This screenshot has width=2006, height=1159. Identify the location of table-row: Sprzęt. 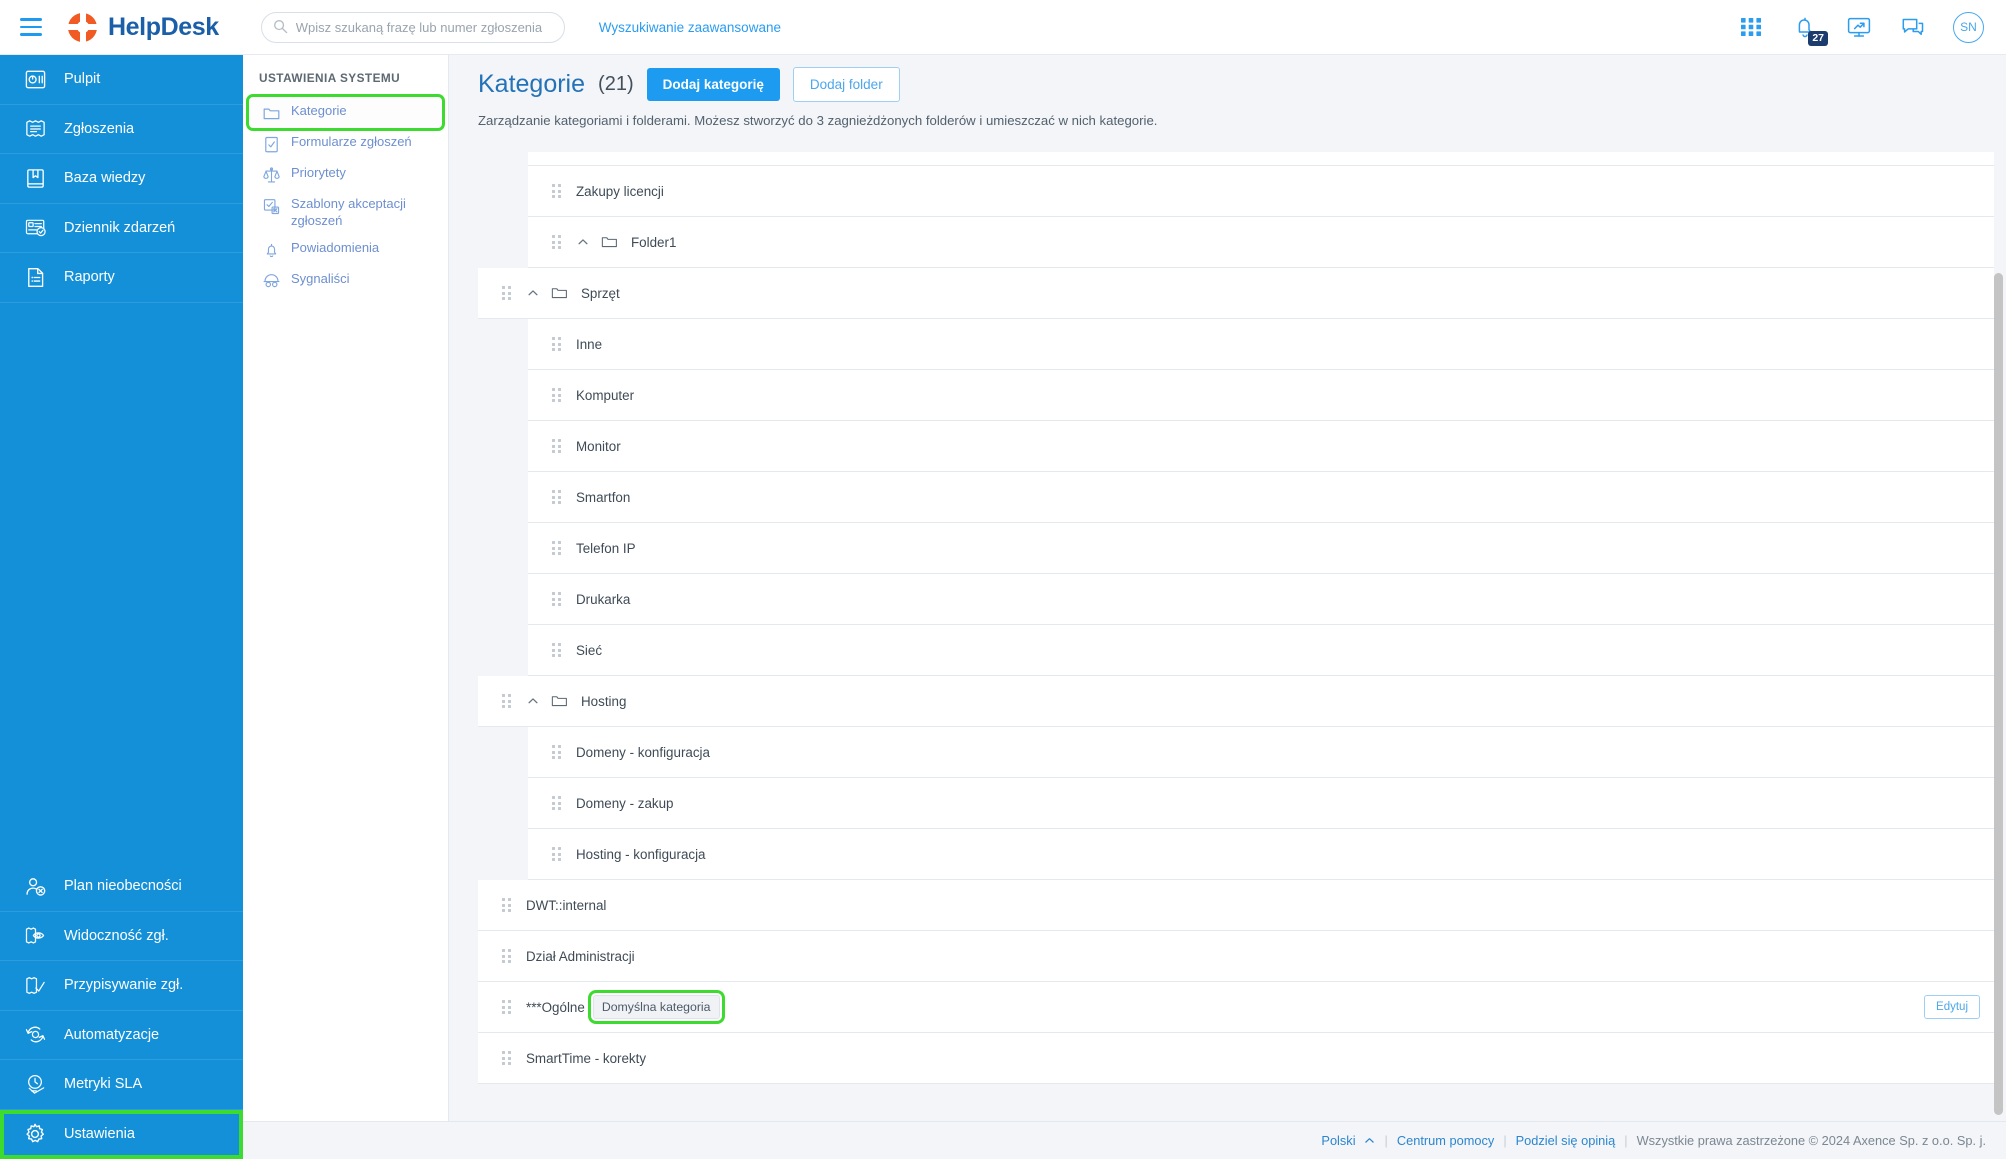
(1236, 293).